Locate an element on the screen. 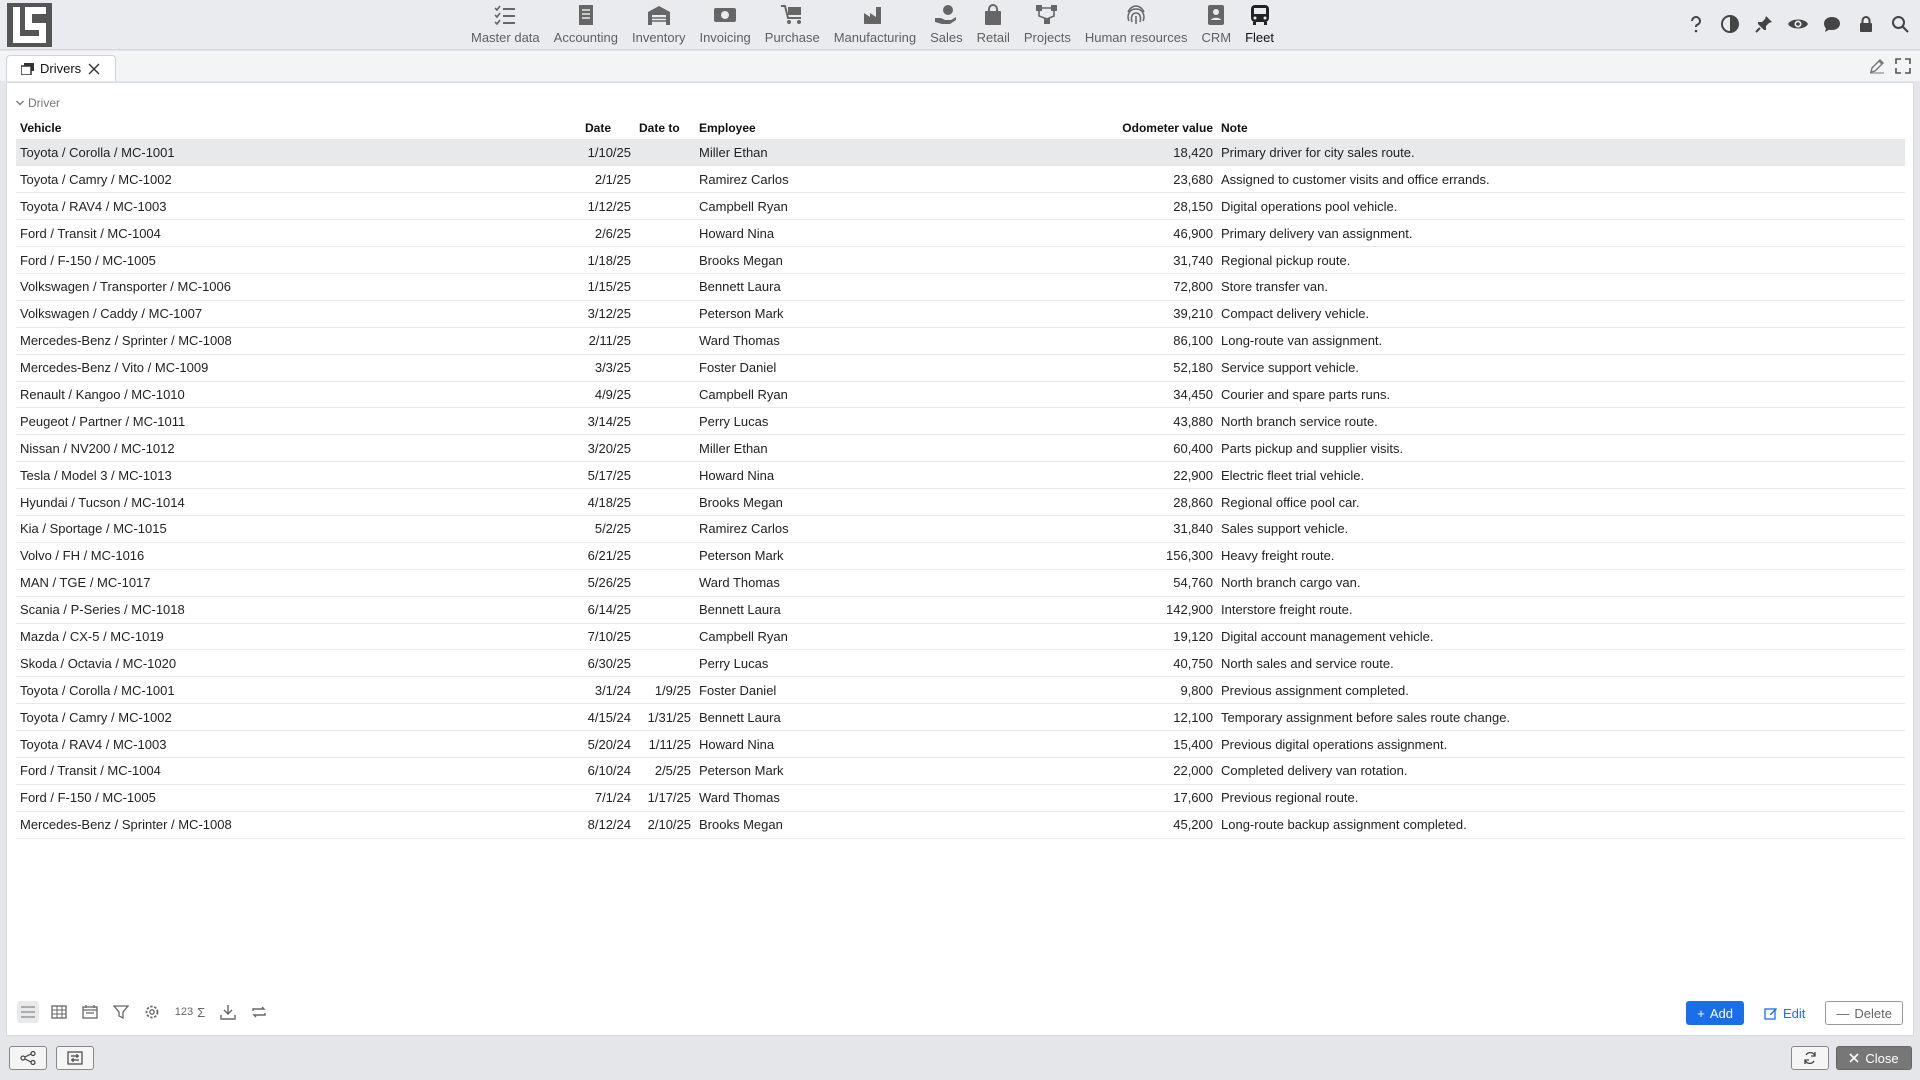 The image size is (1920, 1080). module-manufacturing: Manufacturing is located at coordinates (875, 25).